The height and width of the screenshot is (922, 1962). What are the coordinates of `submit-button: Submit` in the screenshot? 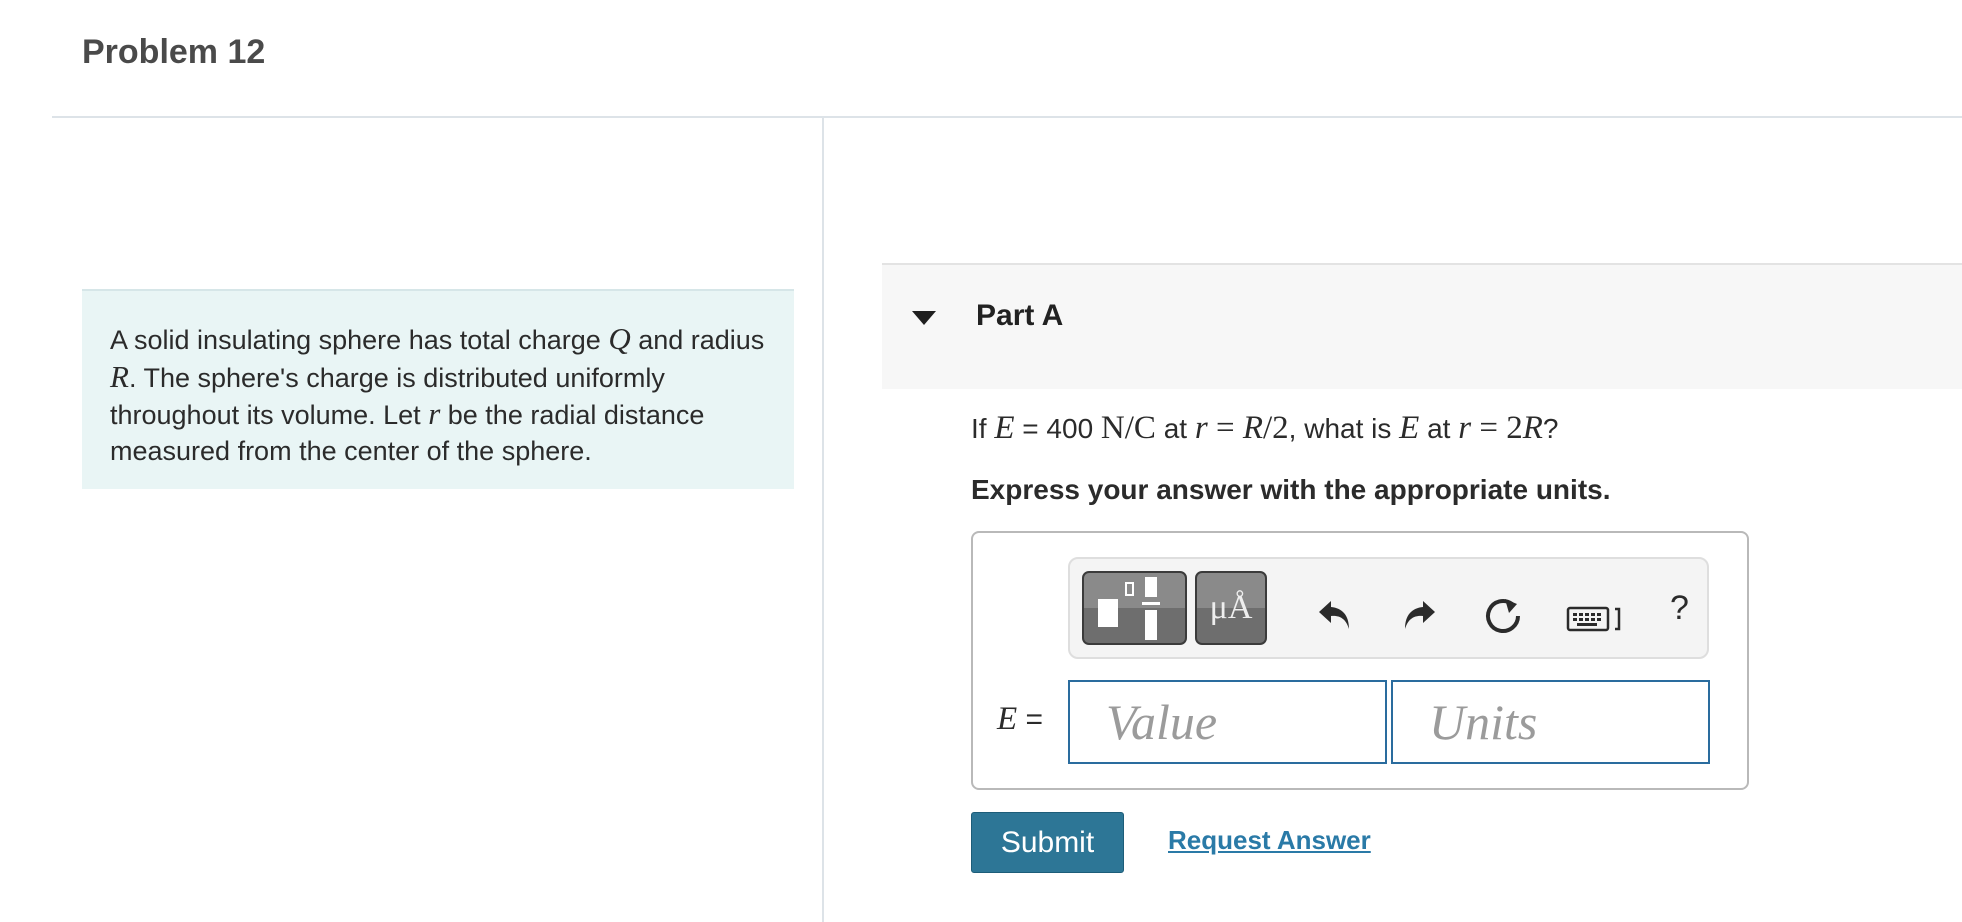 It's located at (1047, 842).